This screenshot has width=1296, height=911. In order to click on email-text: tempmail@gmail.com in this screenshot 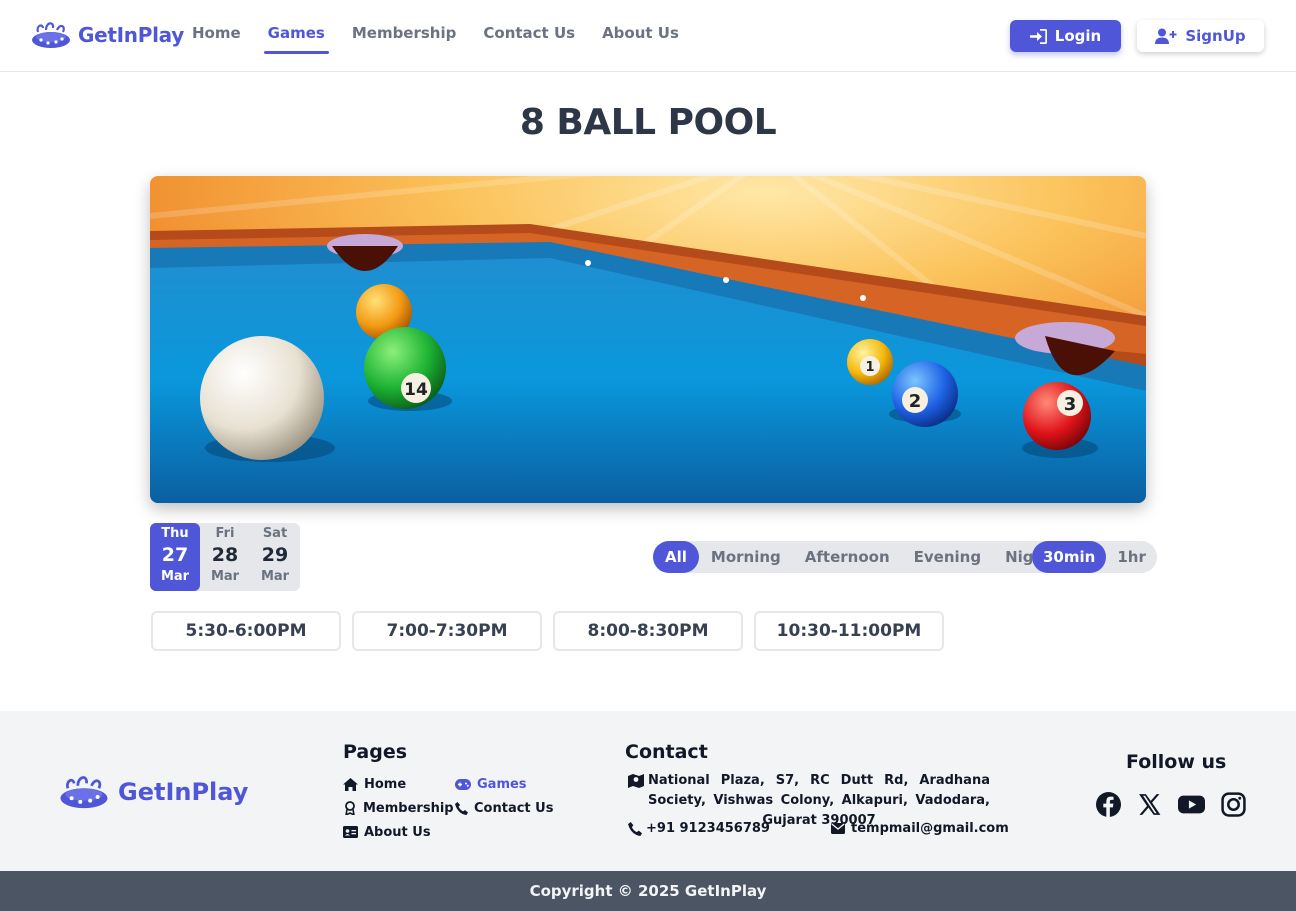, I will do `click(930, 828)`.